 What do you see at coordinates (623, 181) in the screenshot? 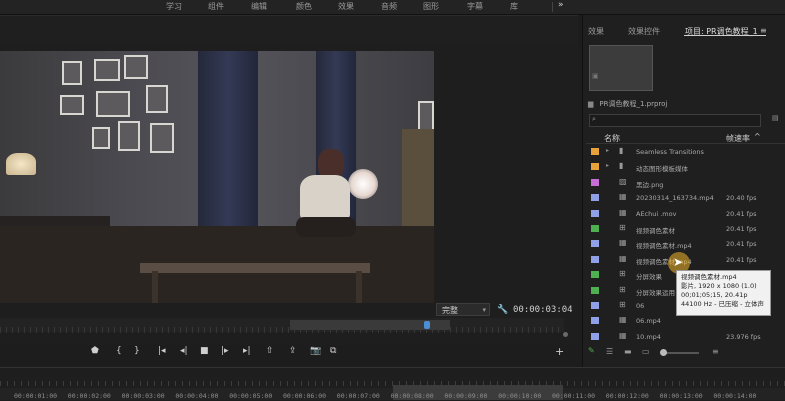
I see `image-icon: ▨` at bounding box center [623, 181].